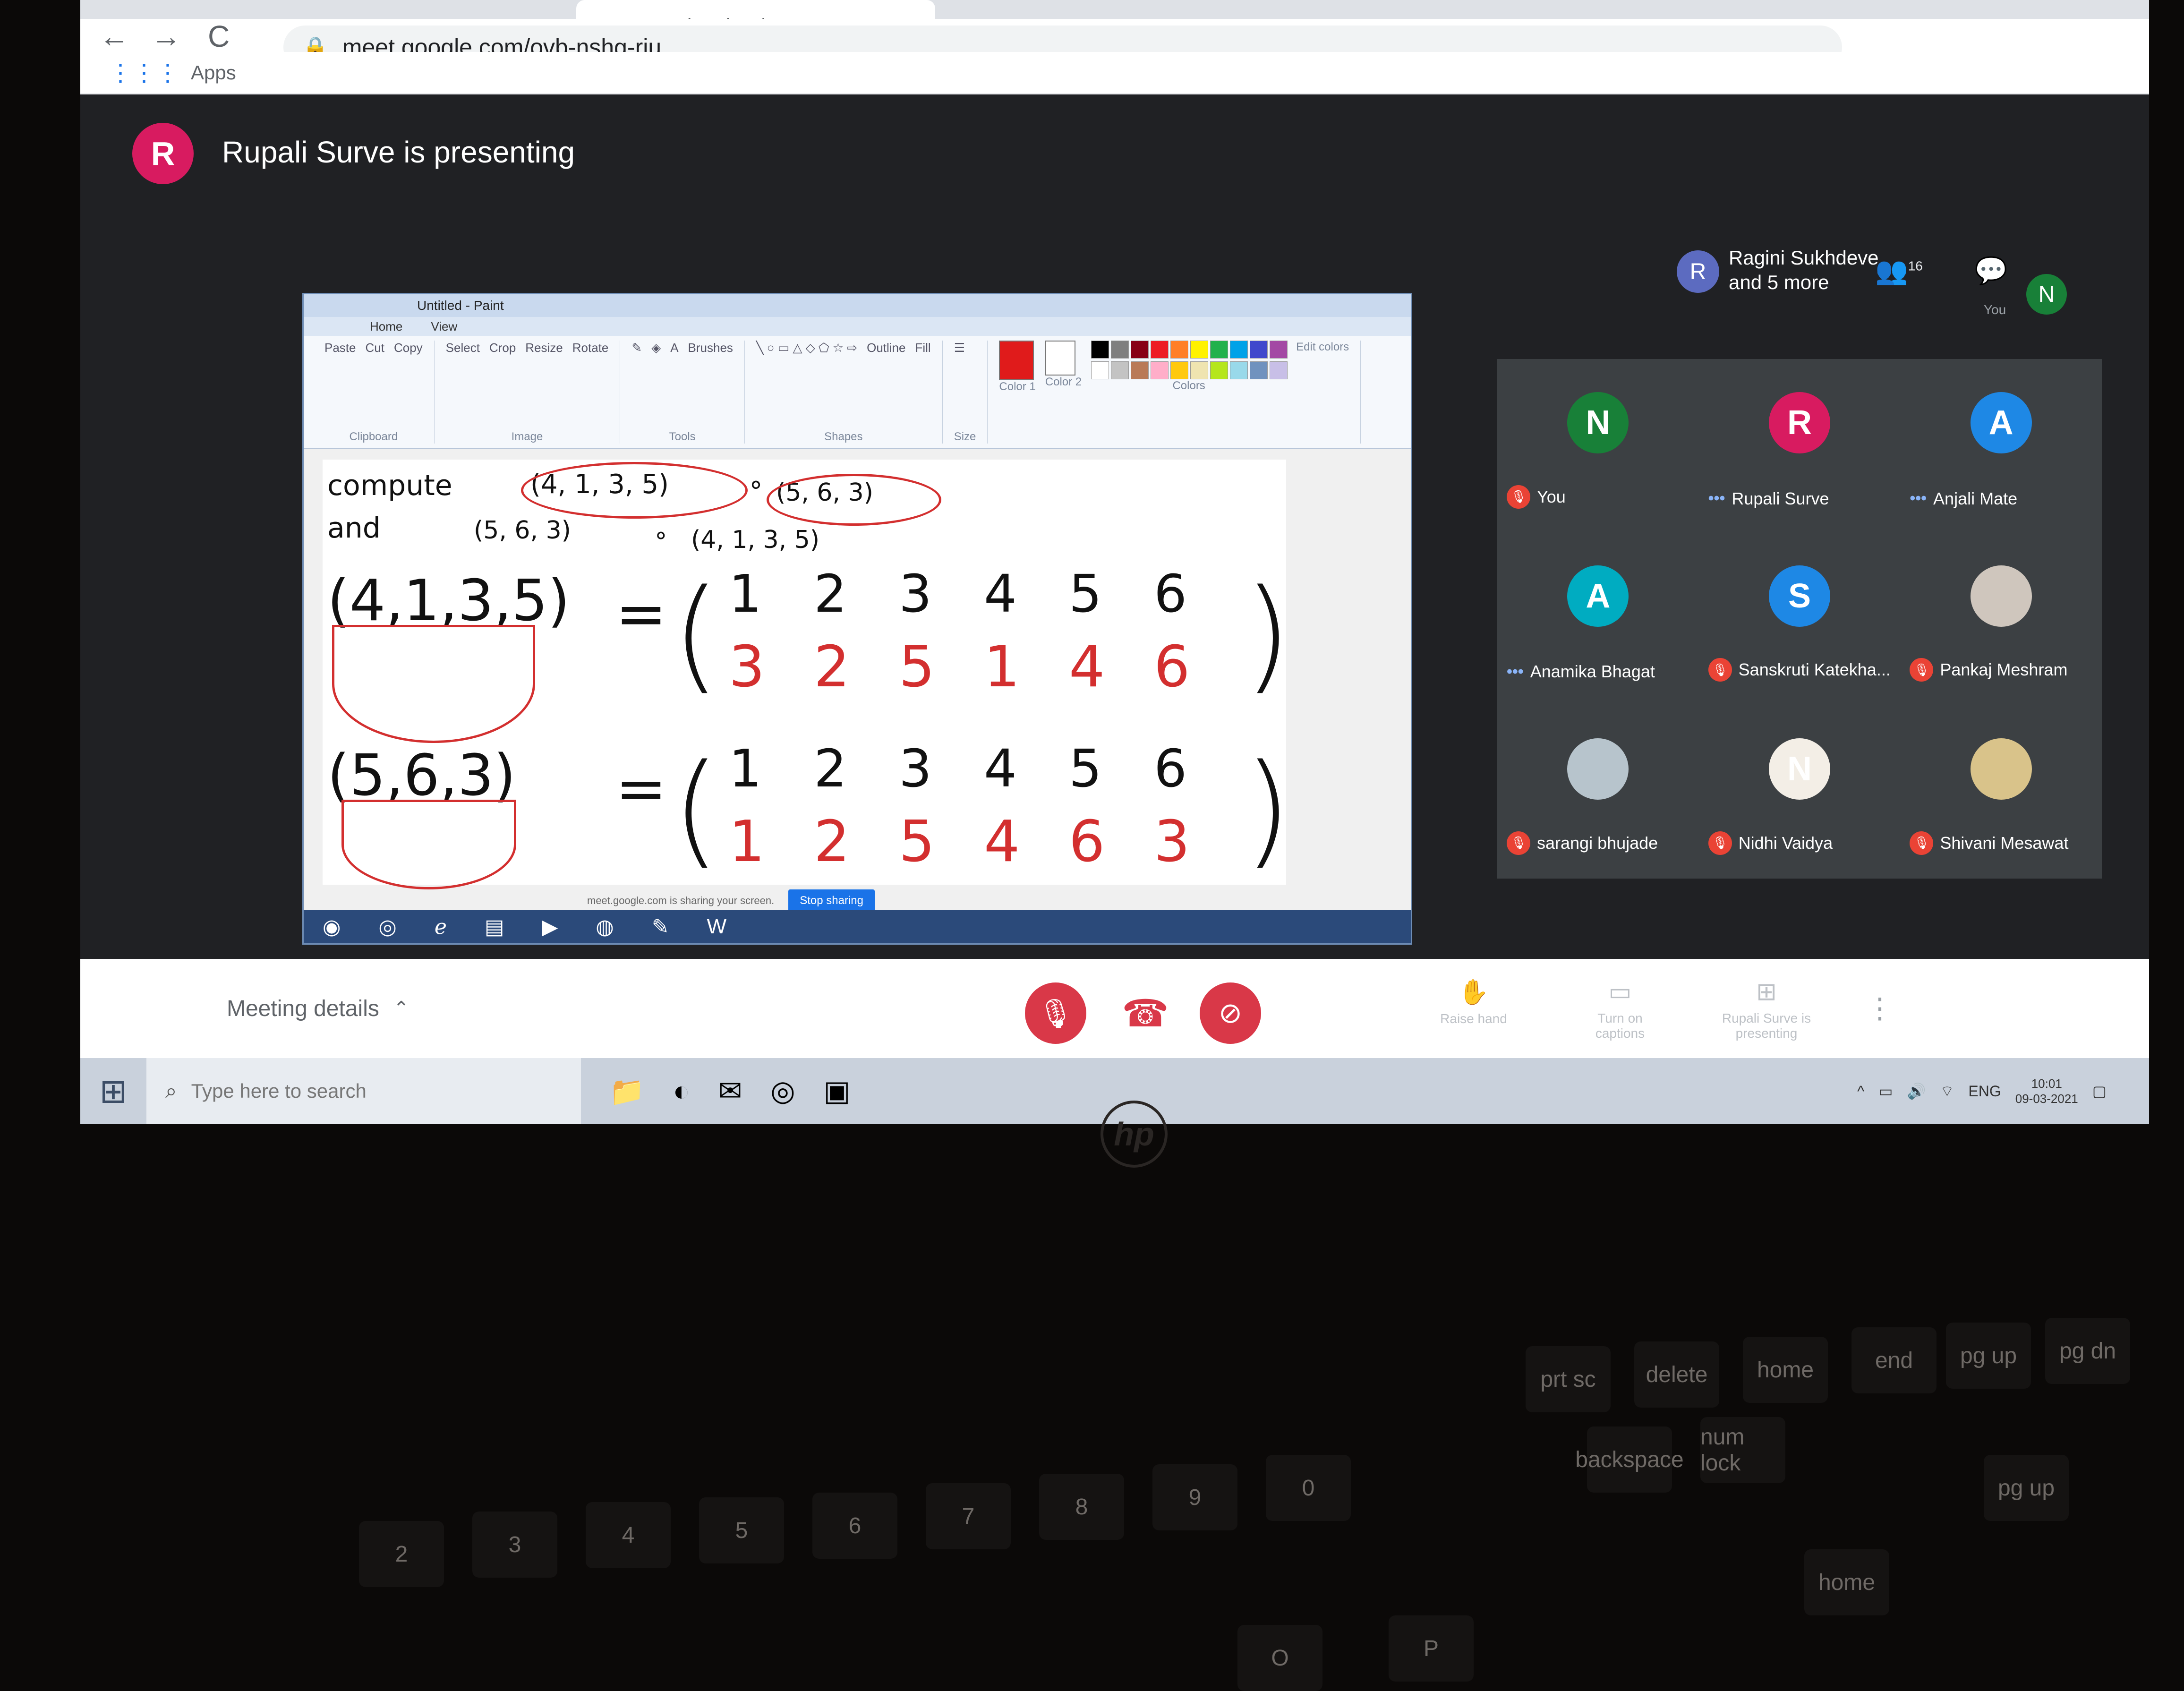 The width and height of the screenshot is (2184, 1691). What do you see at coordinates (2001, 619) in the screenshot?
I see `participant-tile: 🎙 Pankaj Meshram` at bounding box center [2001, 619].